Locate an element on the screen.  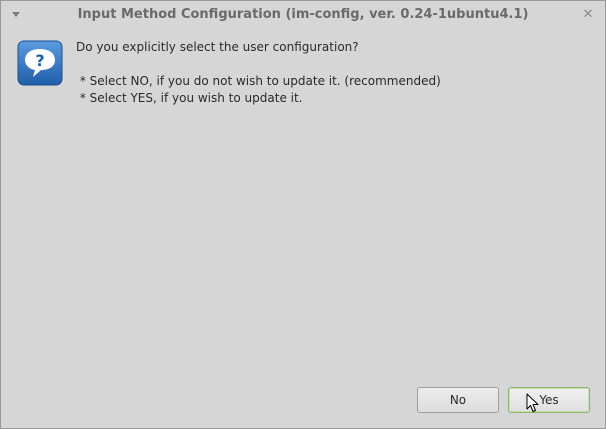
question-icon: ? is located at coordinates (40, 63).